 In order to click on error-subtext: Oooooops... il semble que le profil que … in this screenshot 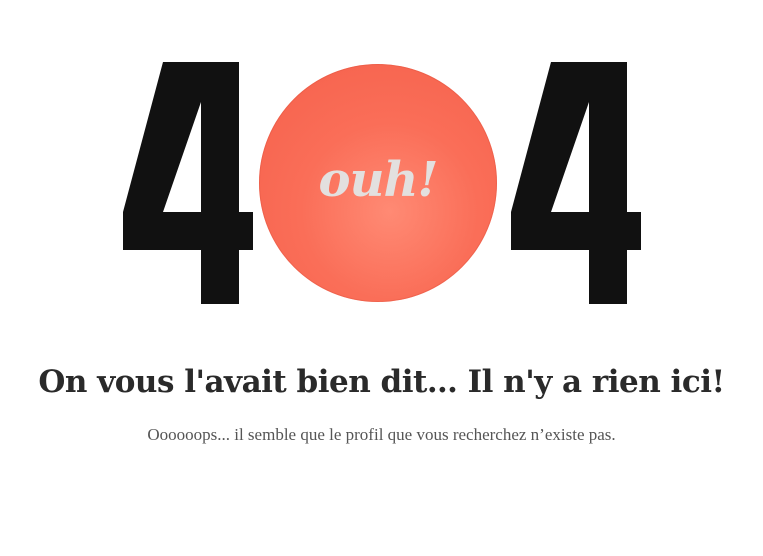, I will do `click(381, 434)`.